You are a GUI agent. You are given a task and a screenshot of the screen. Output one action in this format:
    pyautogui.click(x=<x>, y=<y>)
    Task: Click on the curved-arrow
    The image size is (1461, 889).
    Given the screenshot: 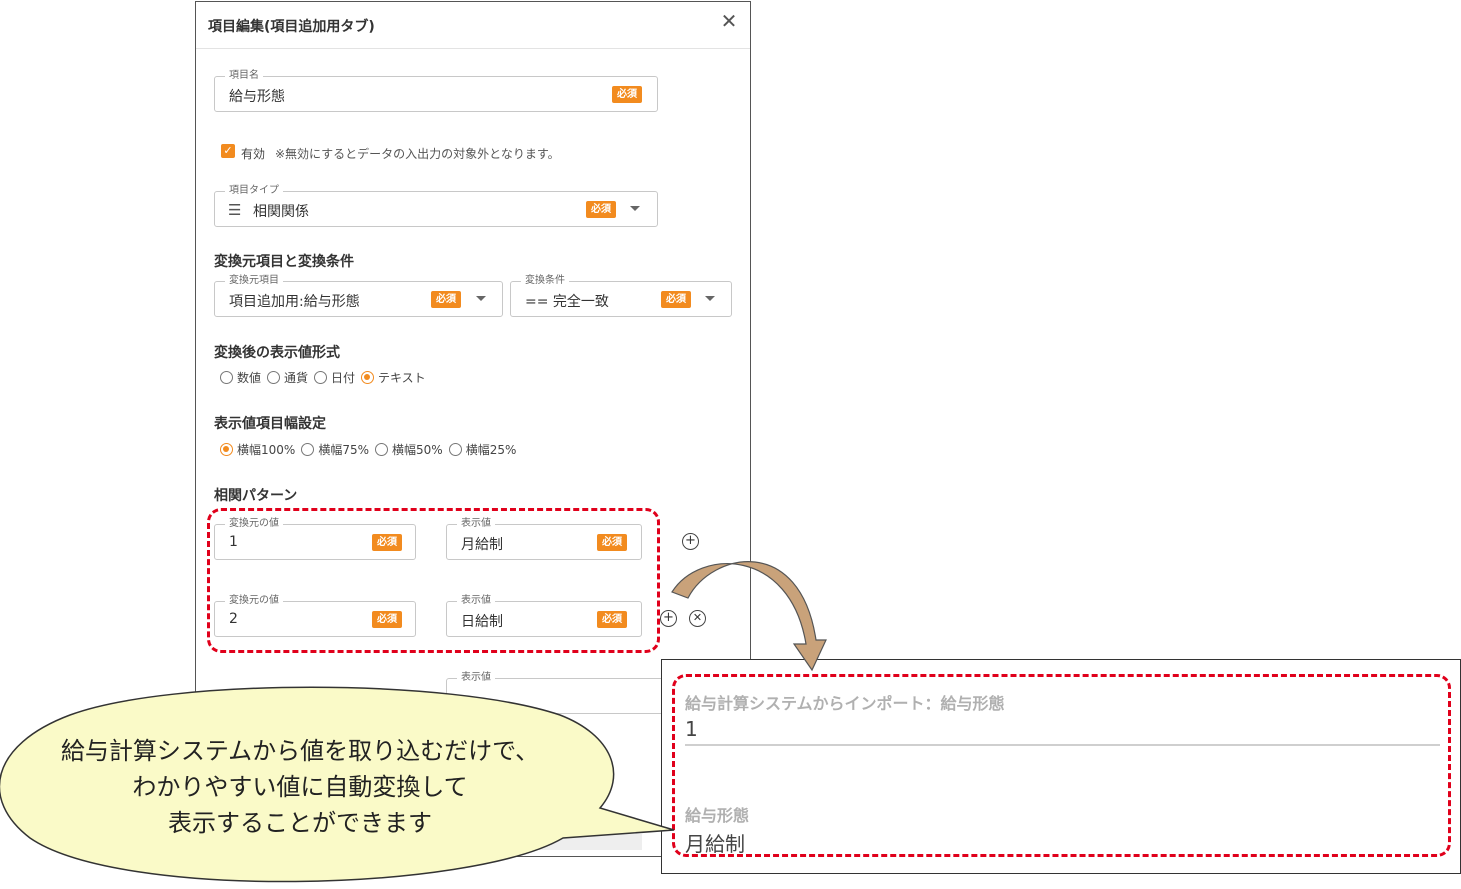 What is the action you would take?
    pyautogui.click(x=749, y=616)
    